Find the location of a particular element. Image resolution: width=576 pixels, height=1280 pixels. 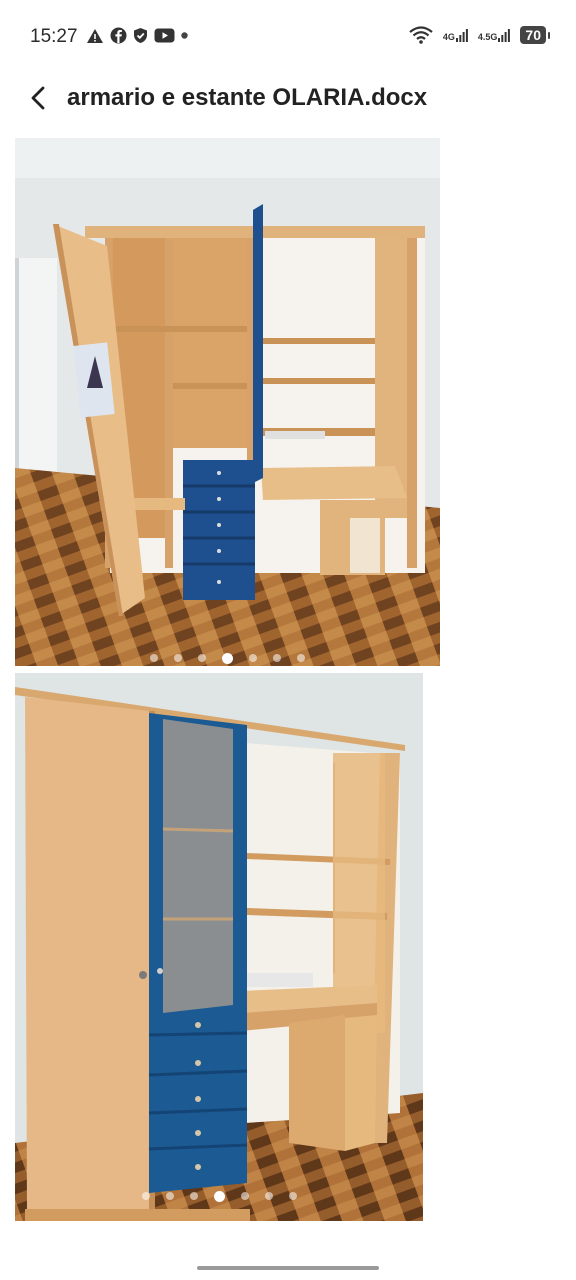

document-title: armario e estante OLARIA.docx is located at coordinates (247, 97).